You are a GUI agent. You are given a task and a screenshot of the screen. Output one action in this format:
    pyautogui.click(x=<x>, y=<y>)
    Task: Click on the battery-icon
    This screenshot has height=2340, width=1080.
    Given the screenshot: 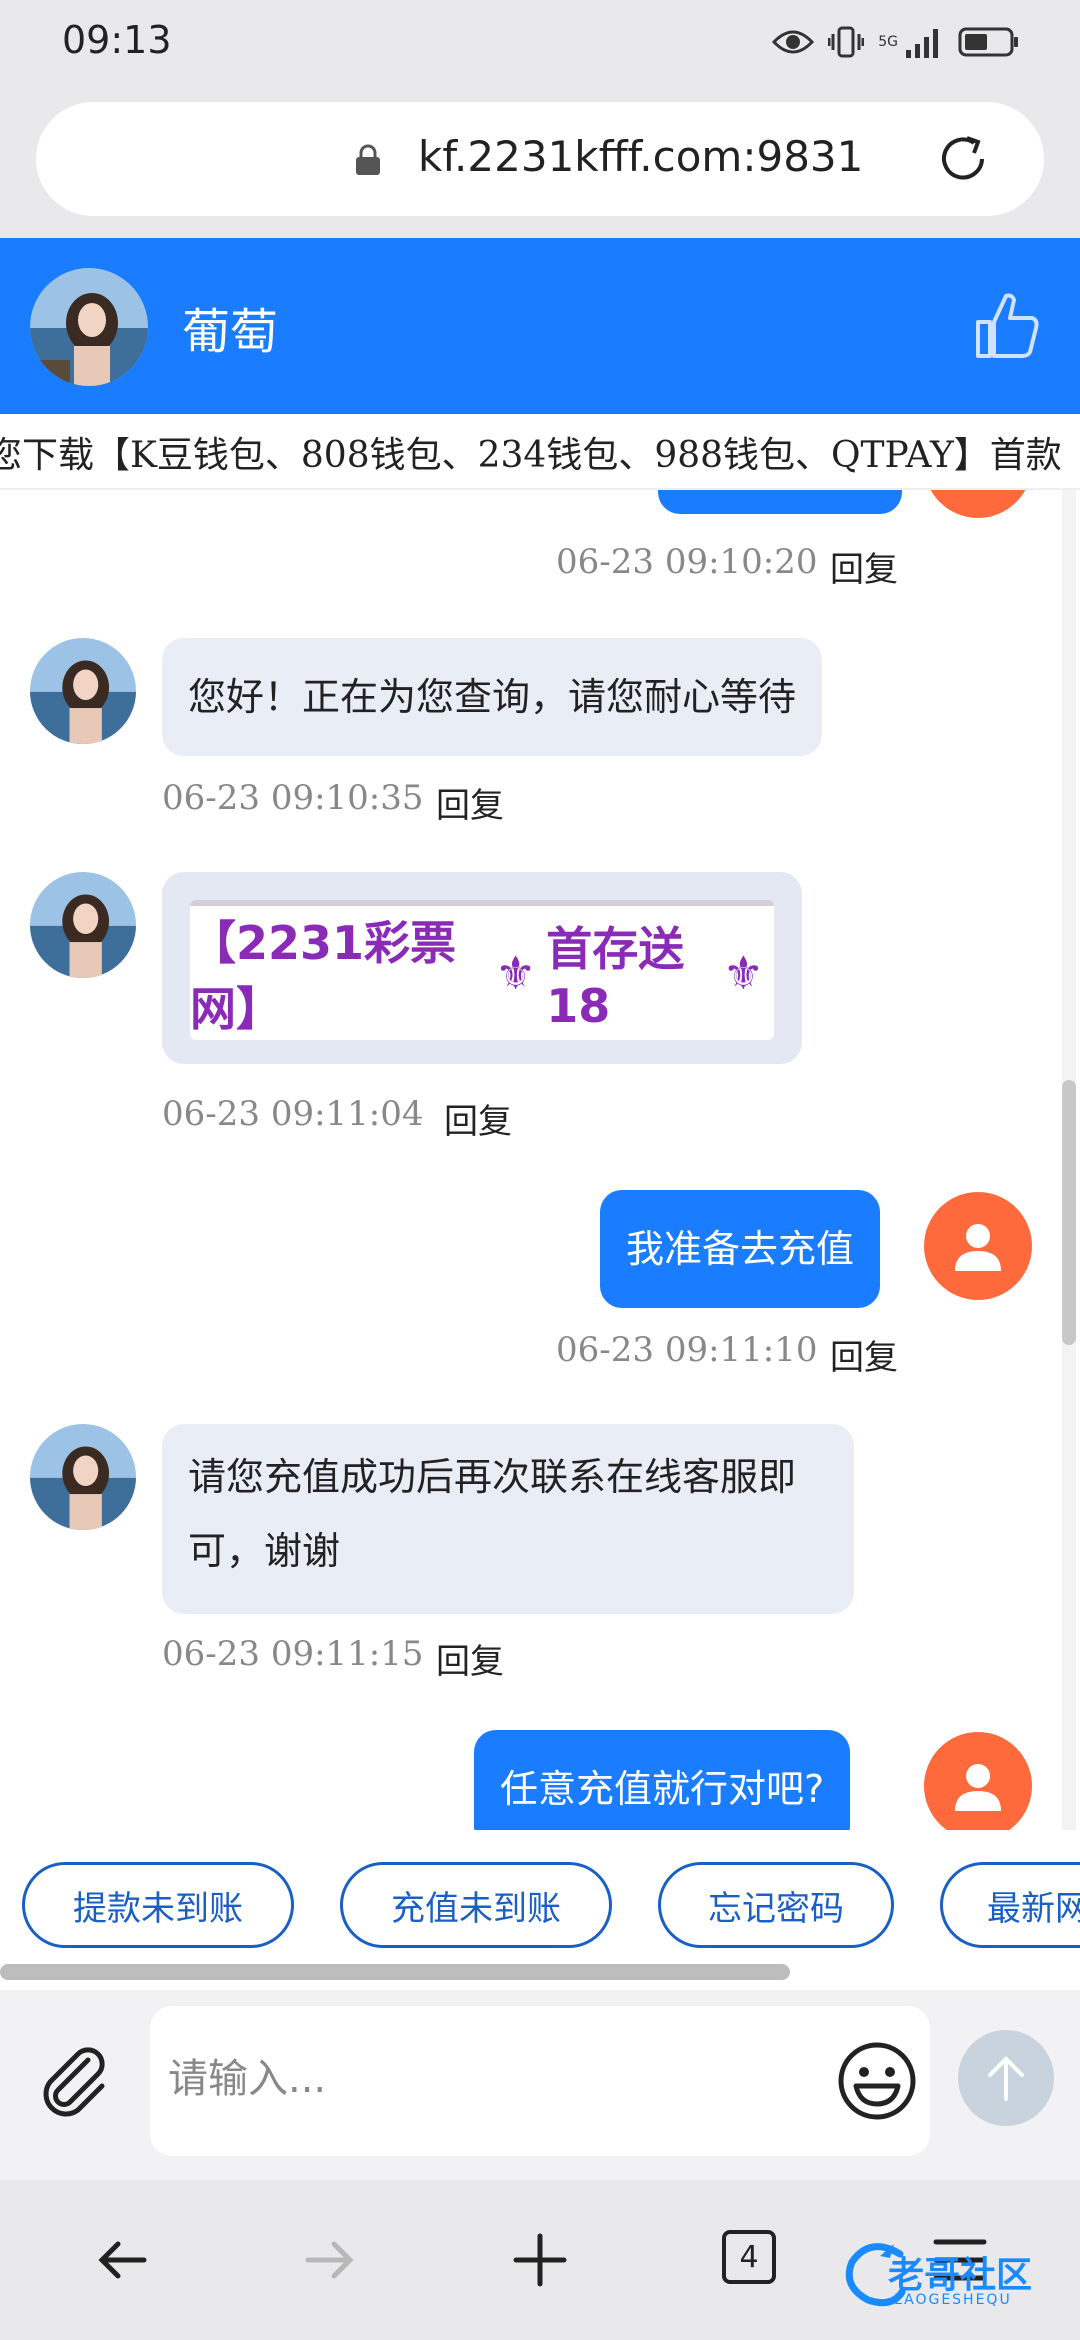 What is the action you would take?
    pyautogui.click(x=988, y=42)
    